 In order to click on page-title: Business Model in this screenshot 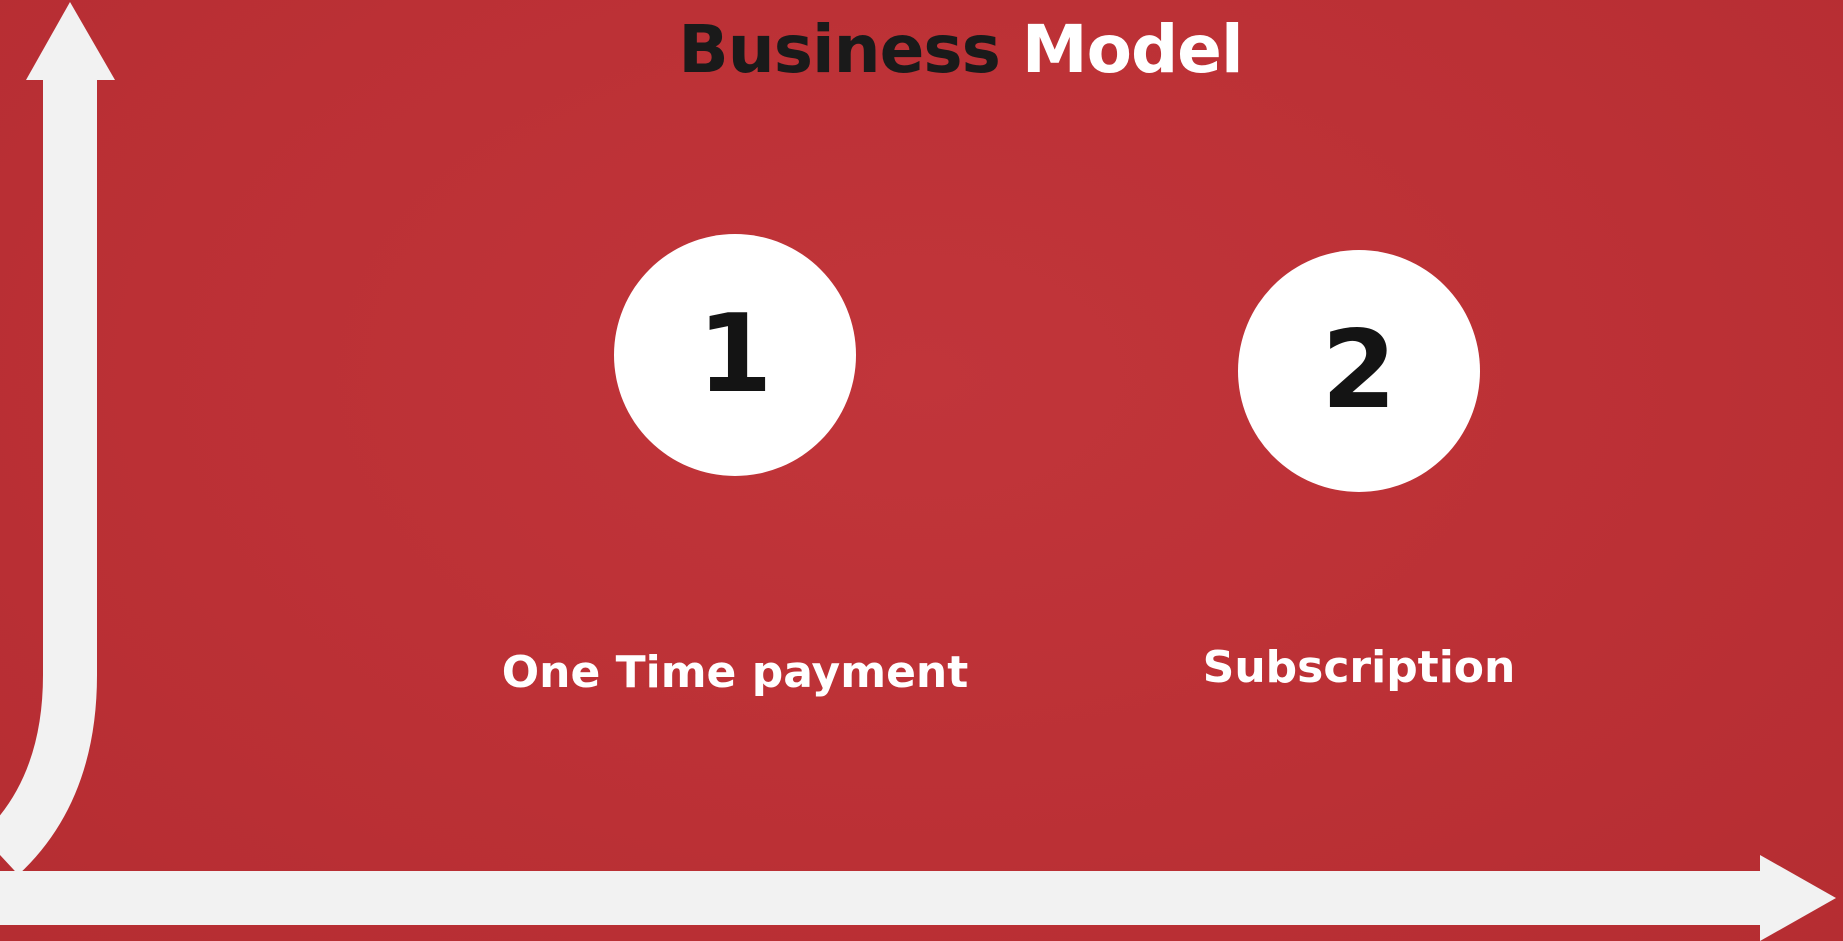, I will do `click(921, 50)`.